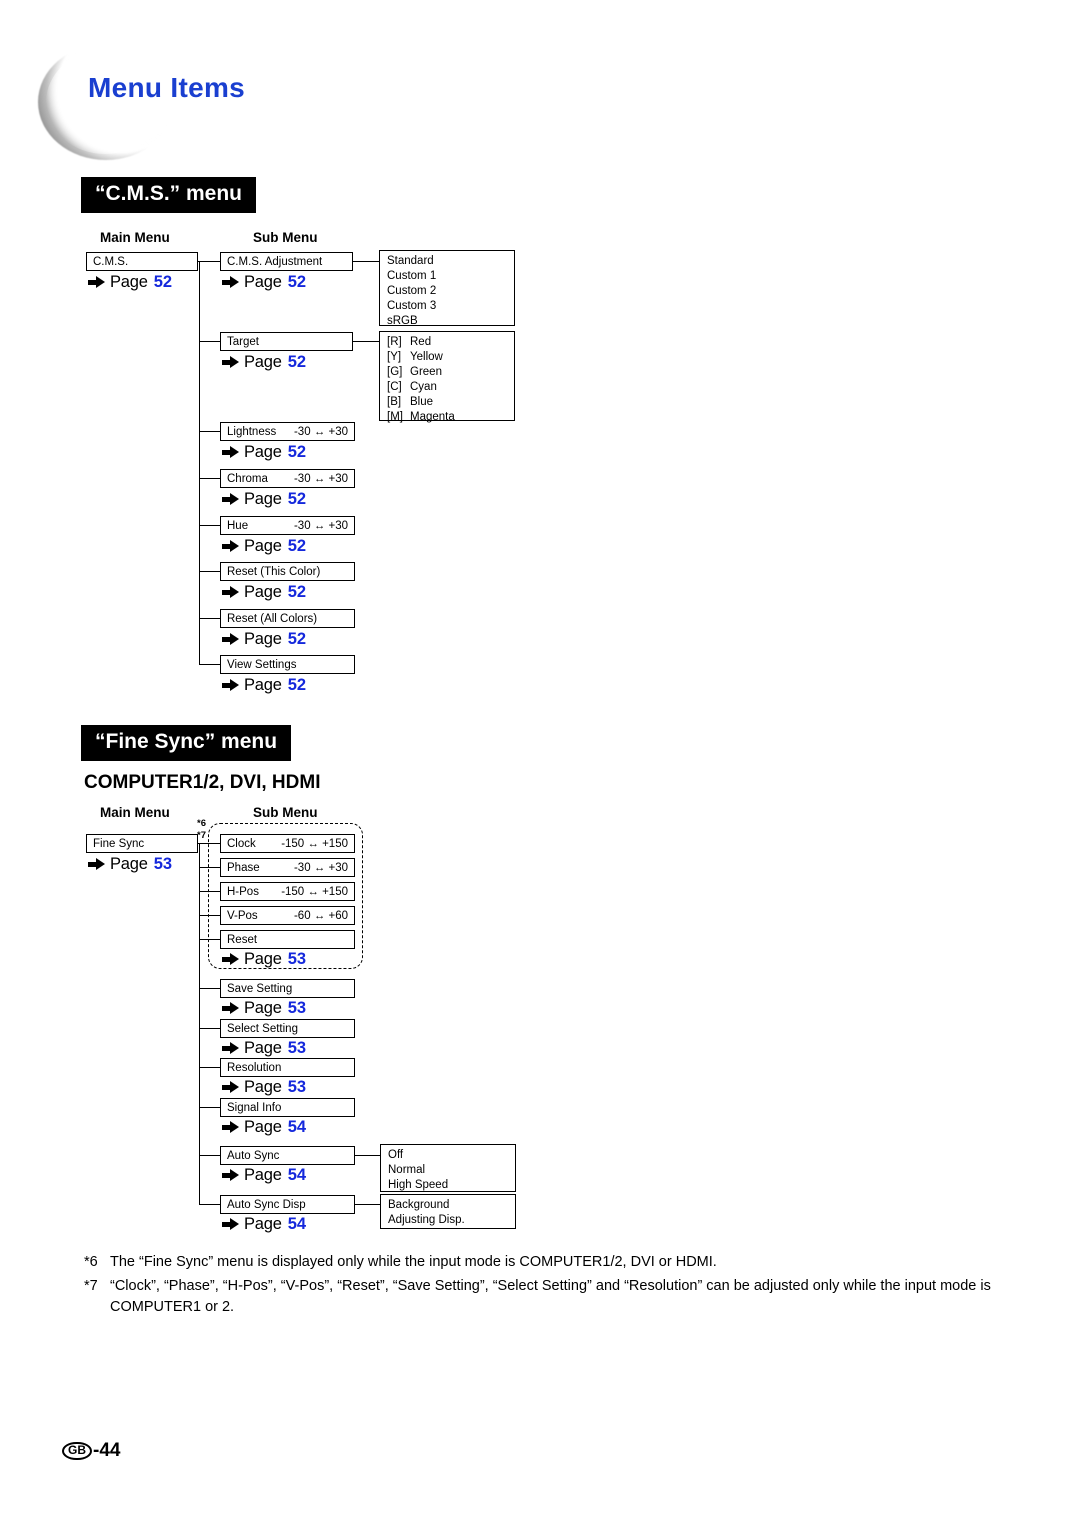  Describe the element at coordinates (264, 1008) in the screenshot. I see `finesync-submenu-pageref-0: Page 53` at that location.